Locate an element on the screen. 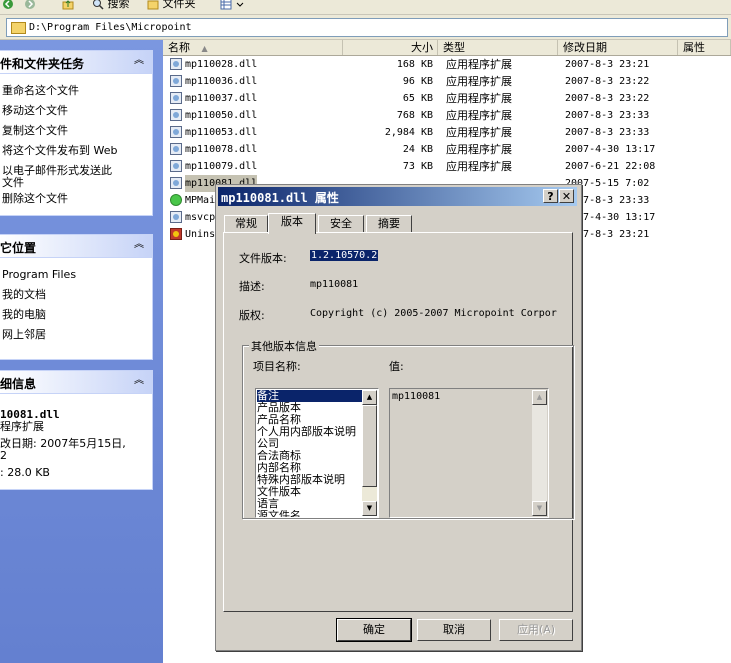 The height and width of the screenshot is (663, 731). details-modified-cont: 2 is located at coordinates (3, 455).